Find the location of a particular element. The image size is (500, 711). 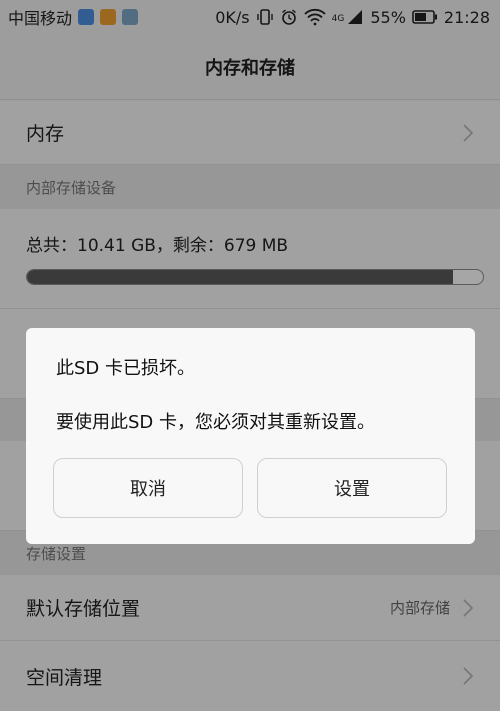

setup-button: 设置 is located at coordinates (352, 488).